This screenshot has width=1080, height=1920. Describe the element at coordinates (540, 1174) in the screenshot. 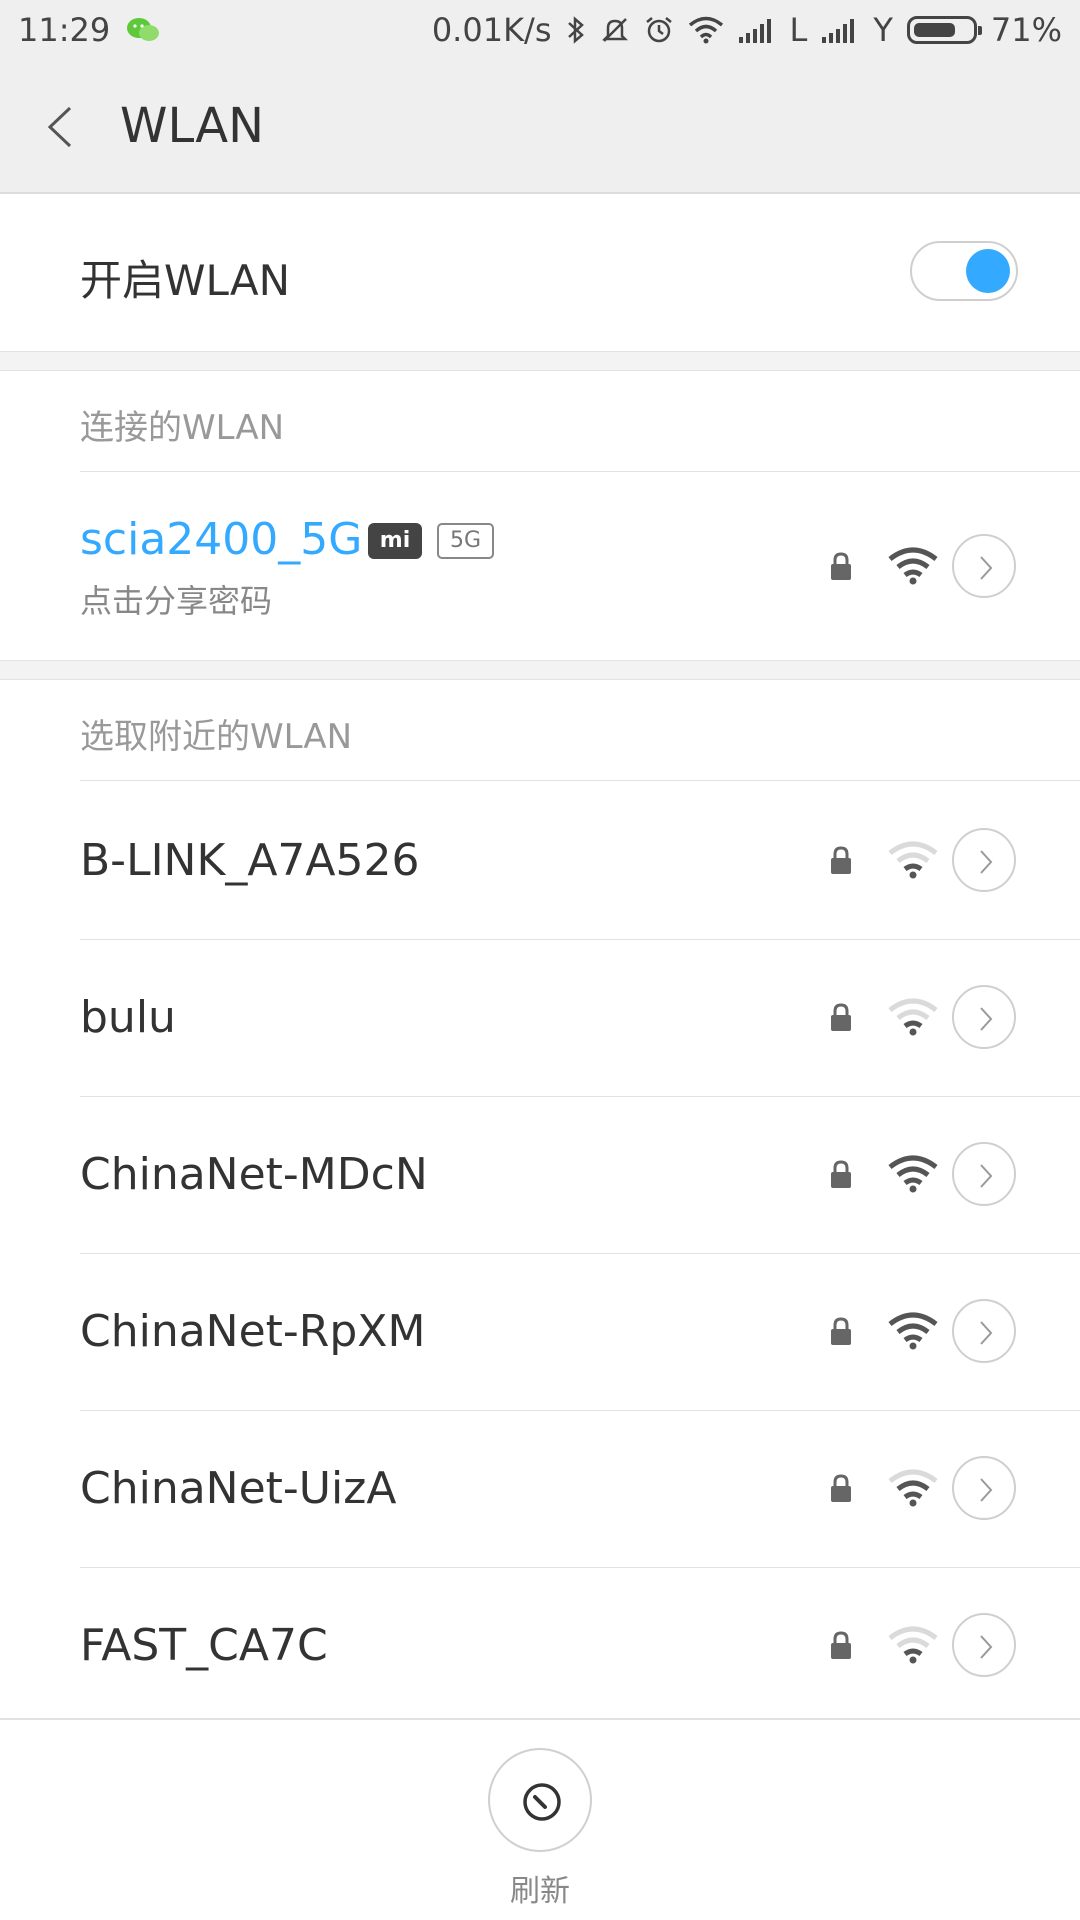

I see `network-row: ChinaNet-MDcN` at that location.